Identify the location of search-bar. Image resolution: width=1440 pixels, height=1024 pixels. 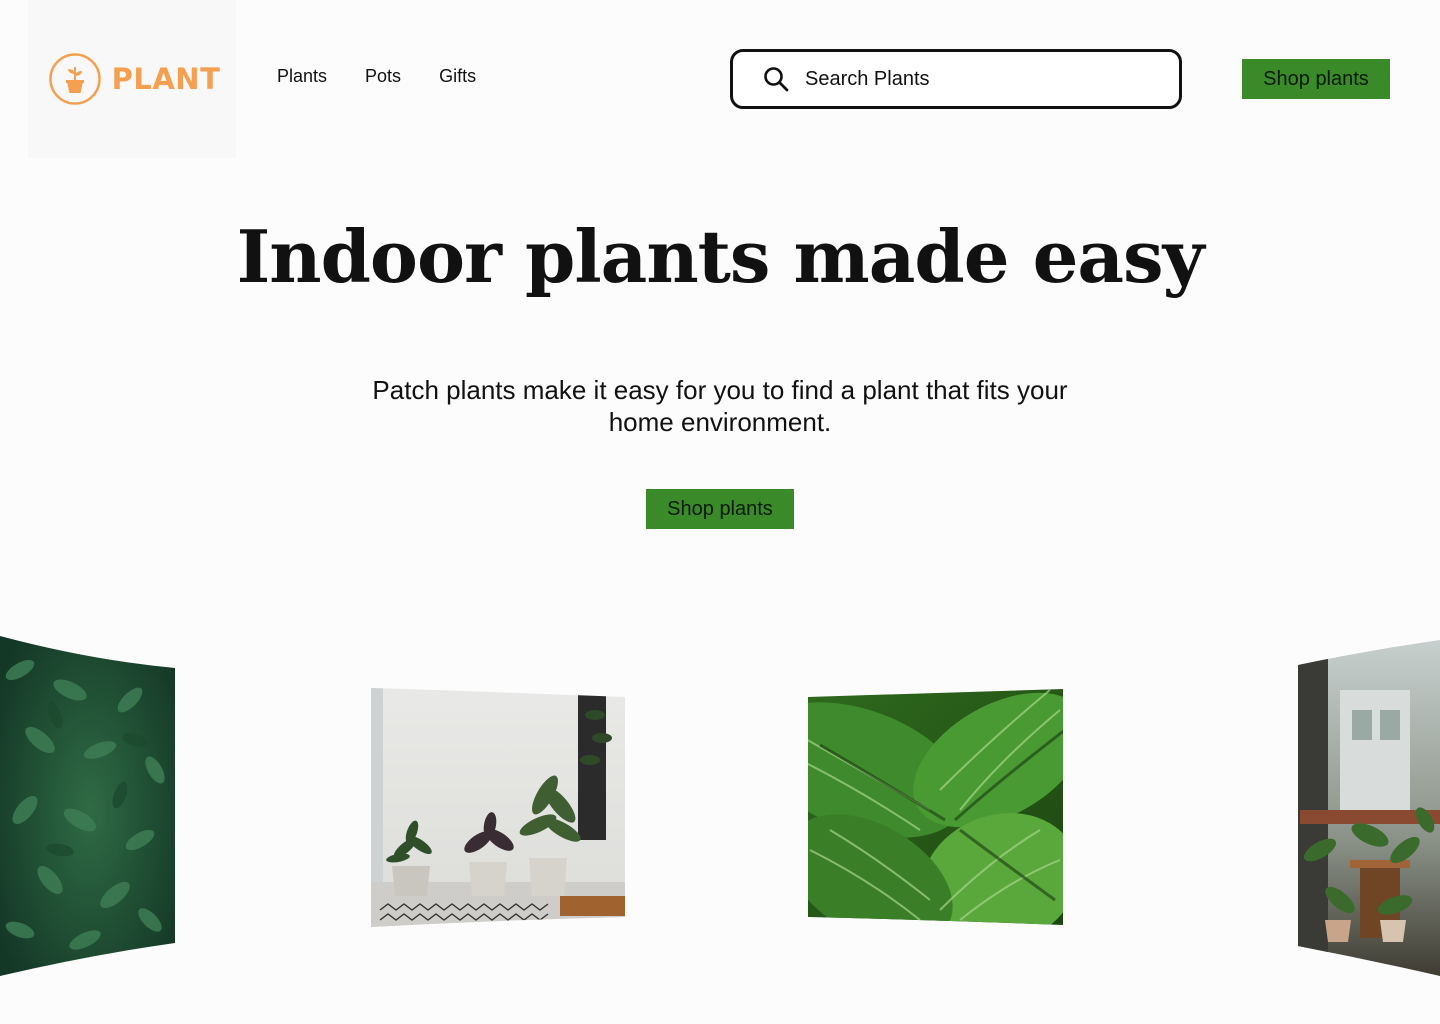
(956, 79).